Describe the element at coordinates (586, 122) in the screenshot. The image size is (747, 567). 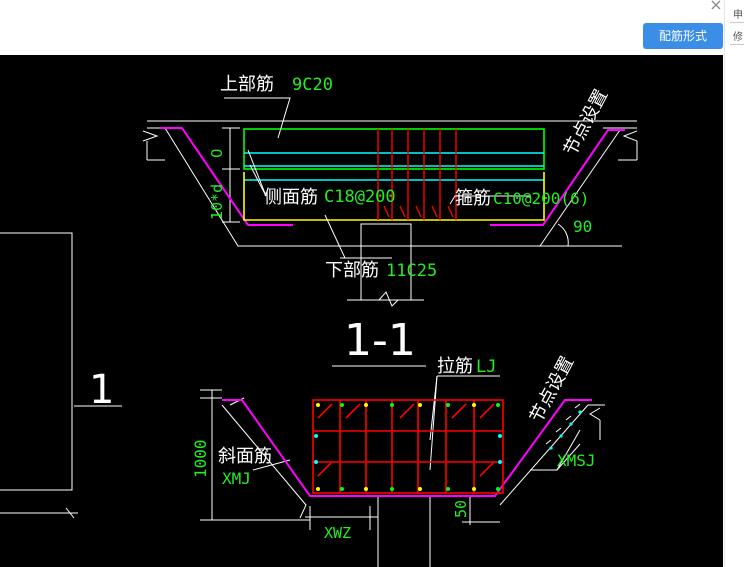
I see `upper-node-label: 节点设置` at that location.